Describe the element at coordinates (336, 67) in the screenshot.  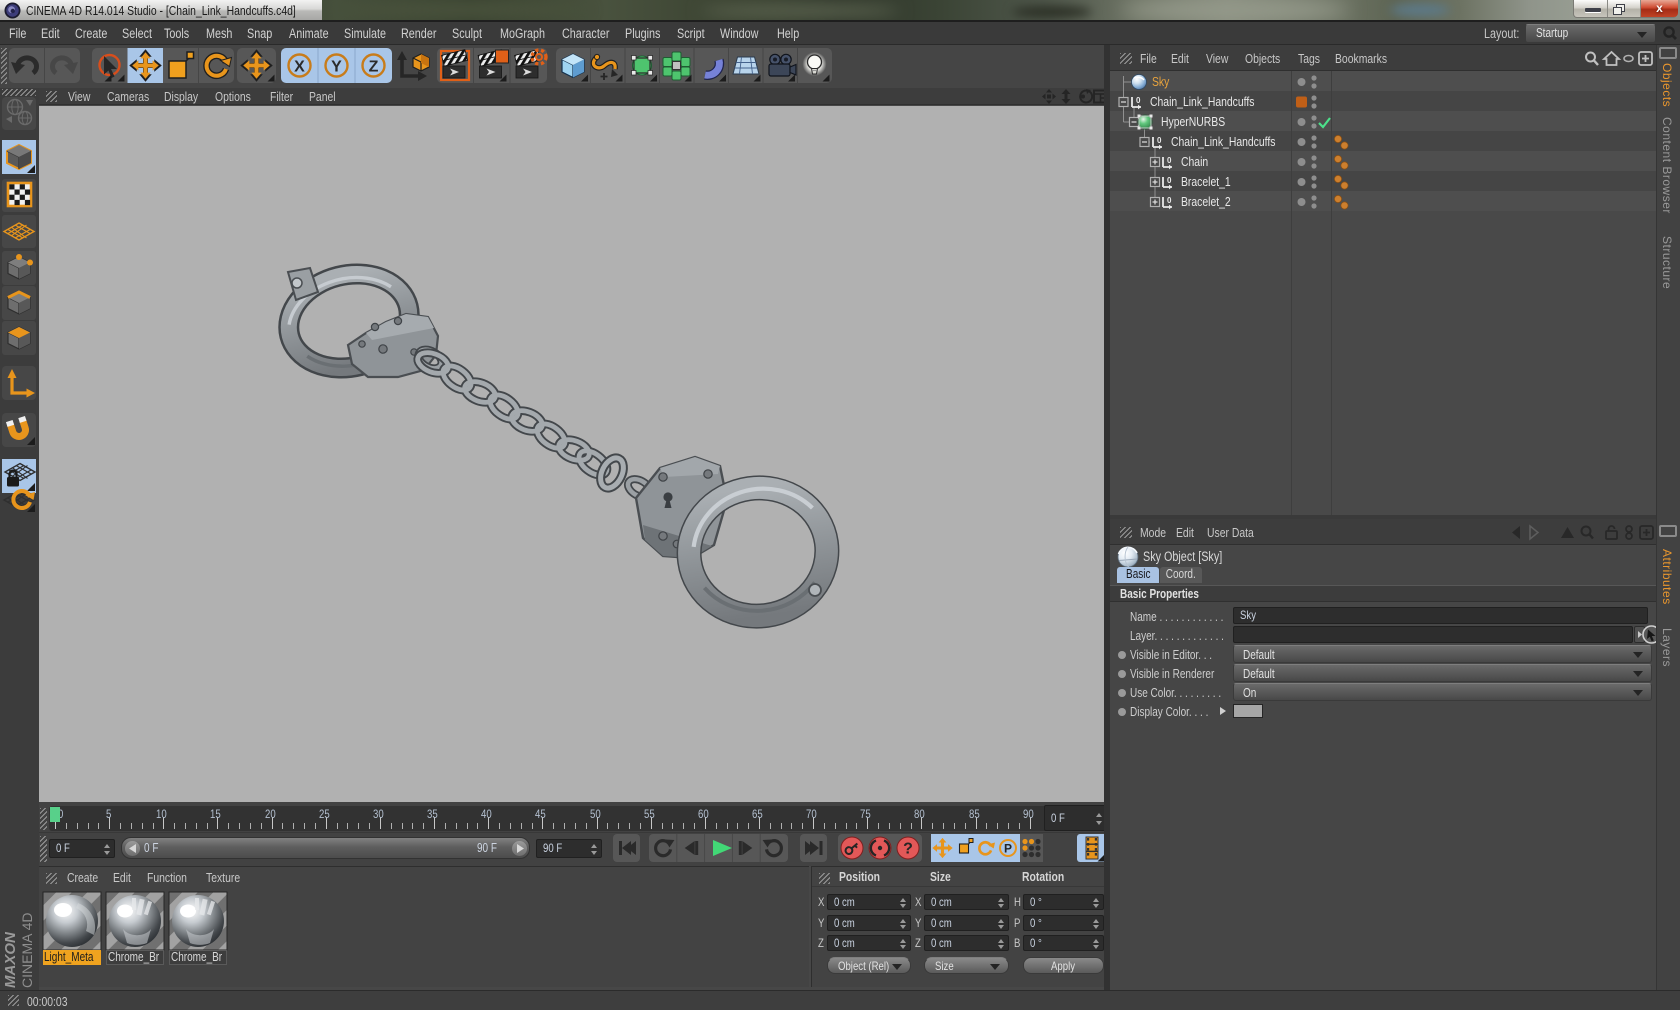
I see `svg-text: Y` at that location.